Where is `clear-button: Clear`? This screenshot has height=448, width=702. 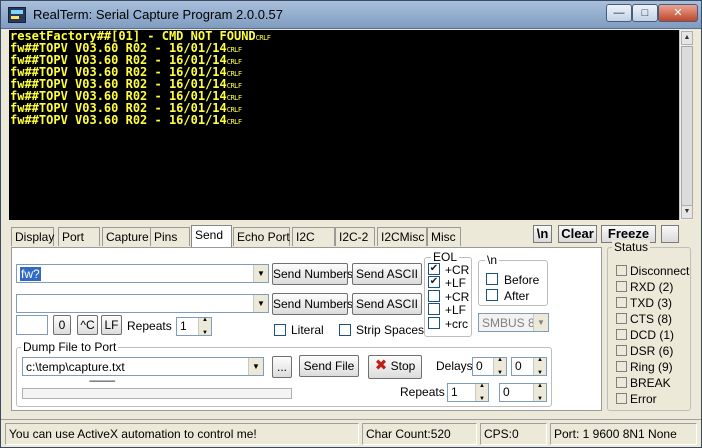
clear-button: Clear is located at coordinates (577, 234).